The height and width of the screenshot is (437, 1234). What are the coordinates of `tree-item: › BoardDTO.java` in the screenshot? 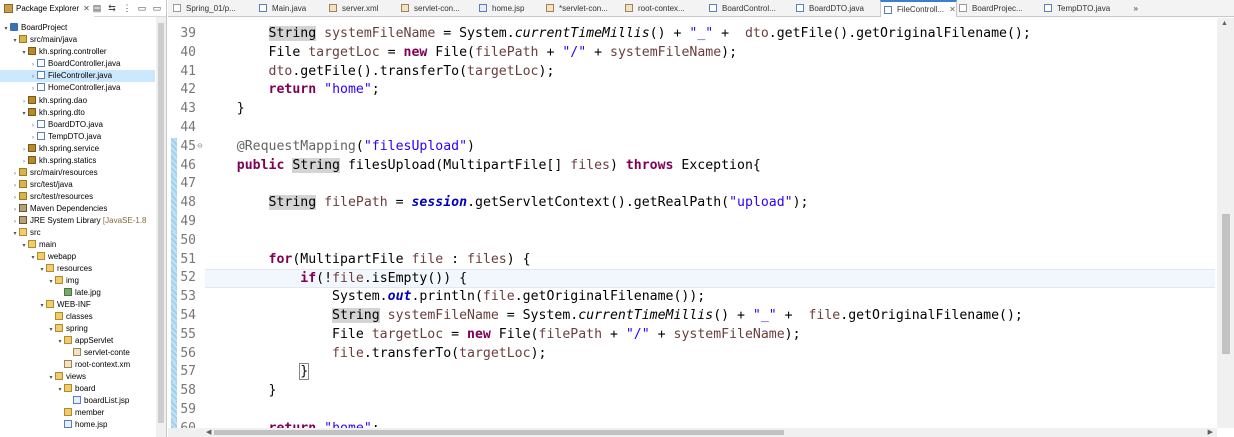 It's located at (77, 125).